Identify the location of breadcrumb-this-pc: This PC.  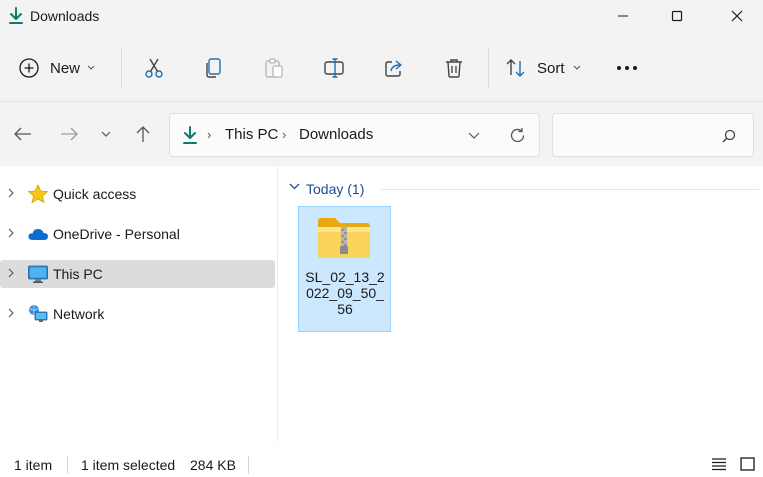
(251, 134).